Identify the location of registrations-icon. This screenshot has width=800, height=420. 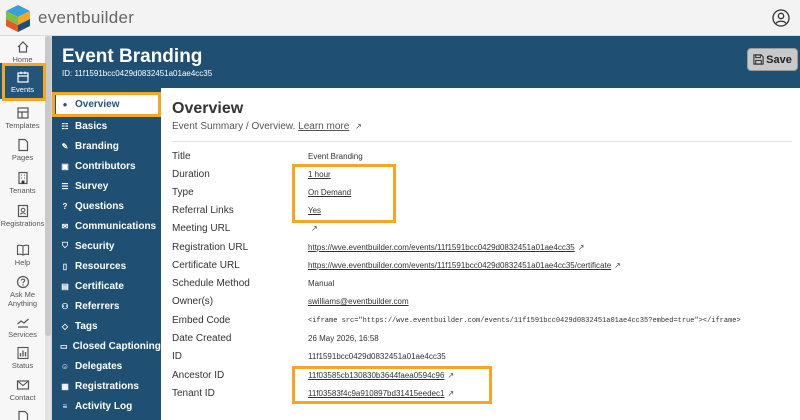
(22, 211).